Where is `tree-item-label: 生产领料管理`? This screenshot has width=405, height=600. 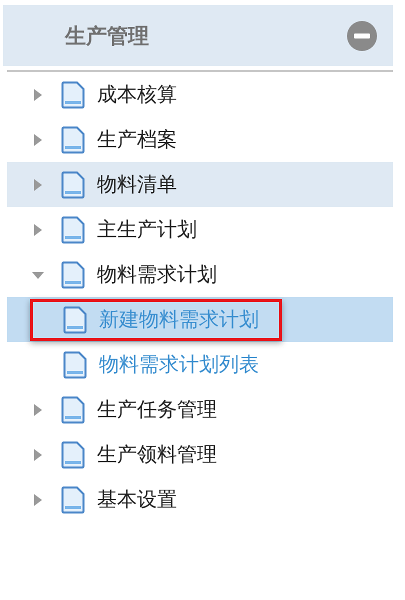
tree-item-label: 生产领料管理 is located at coordinates (157, 454).